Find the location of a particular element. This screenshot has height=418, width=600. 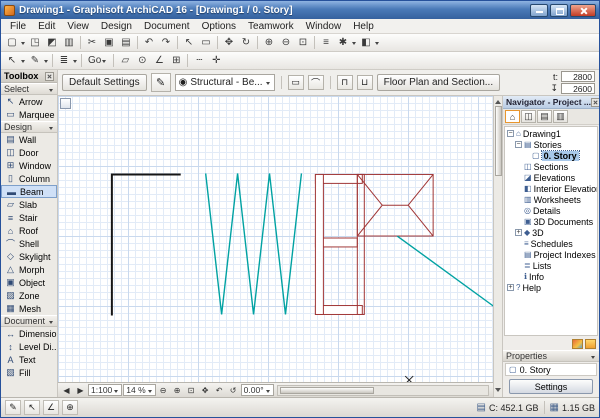

layers-icon: ≡ is located at coordinates (326, 42).